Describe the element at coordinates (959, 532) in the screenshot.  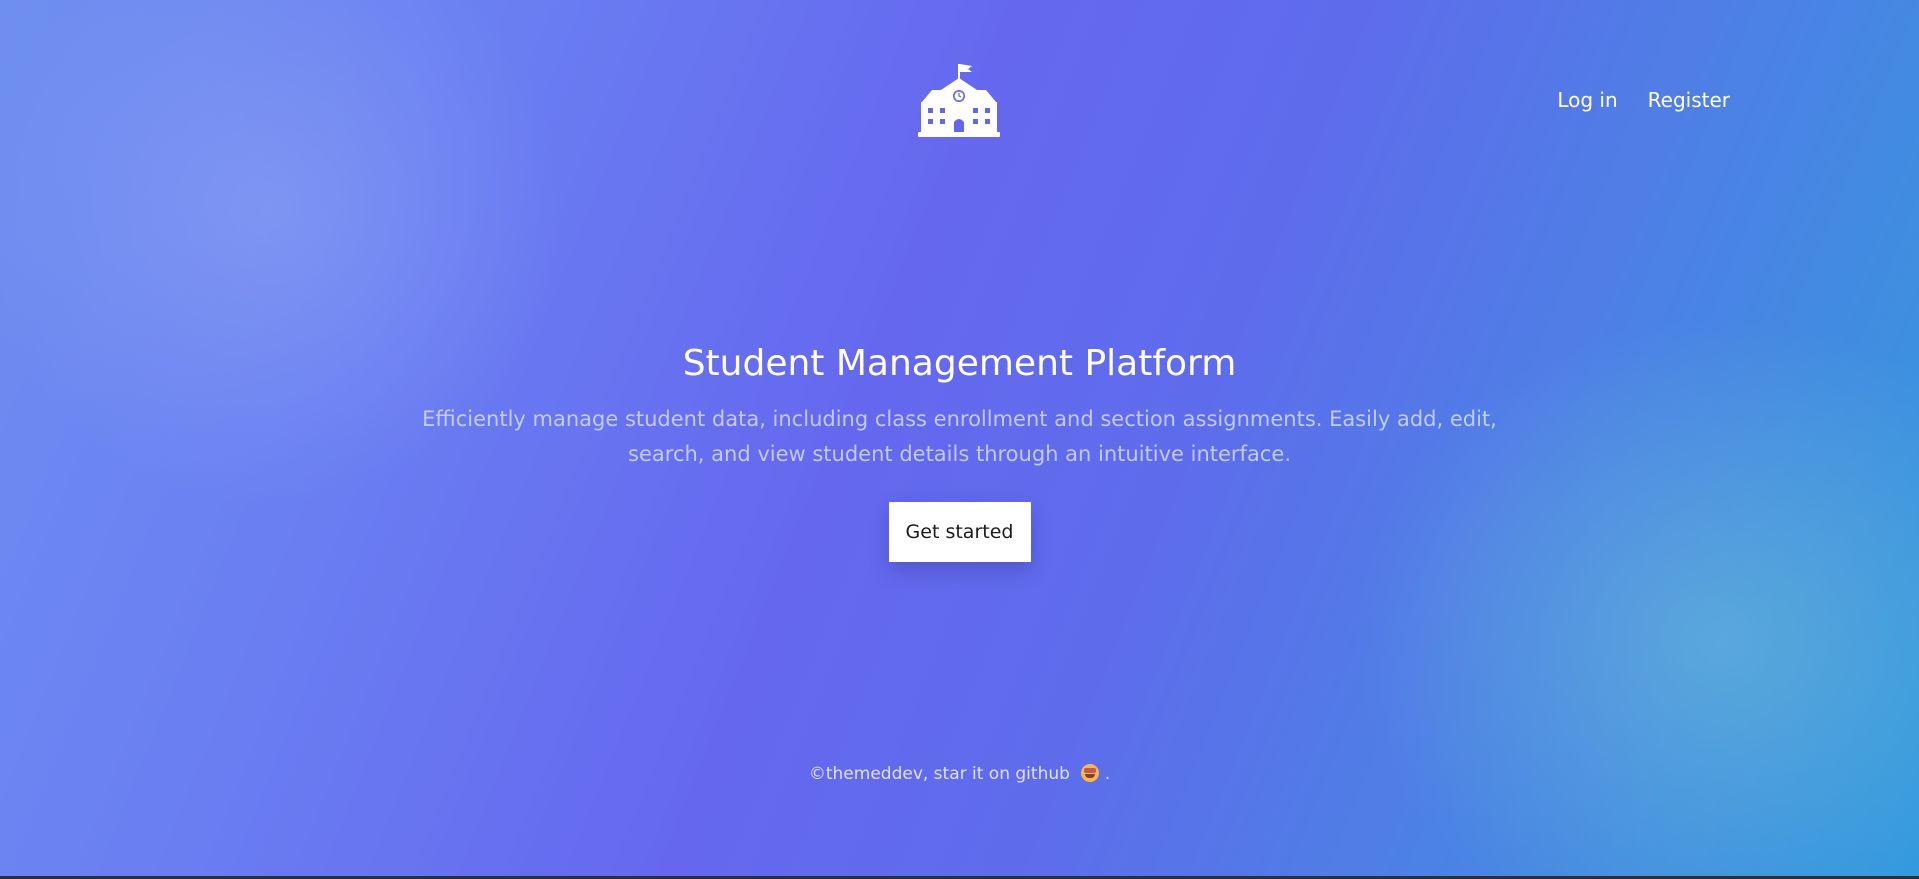
I see `get-started-button: Get started` at that location.